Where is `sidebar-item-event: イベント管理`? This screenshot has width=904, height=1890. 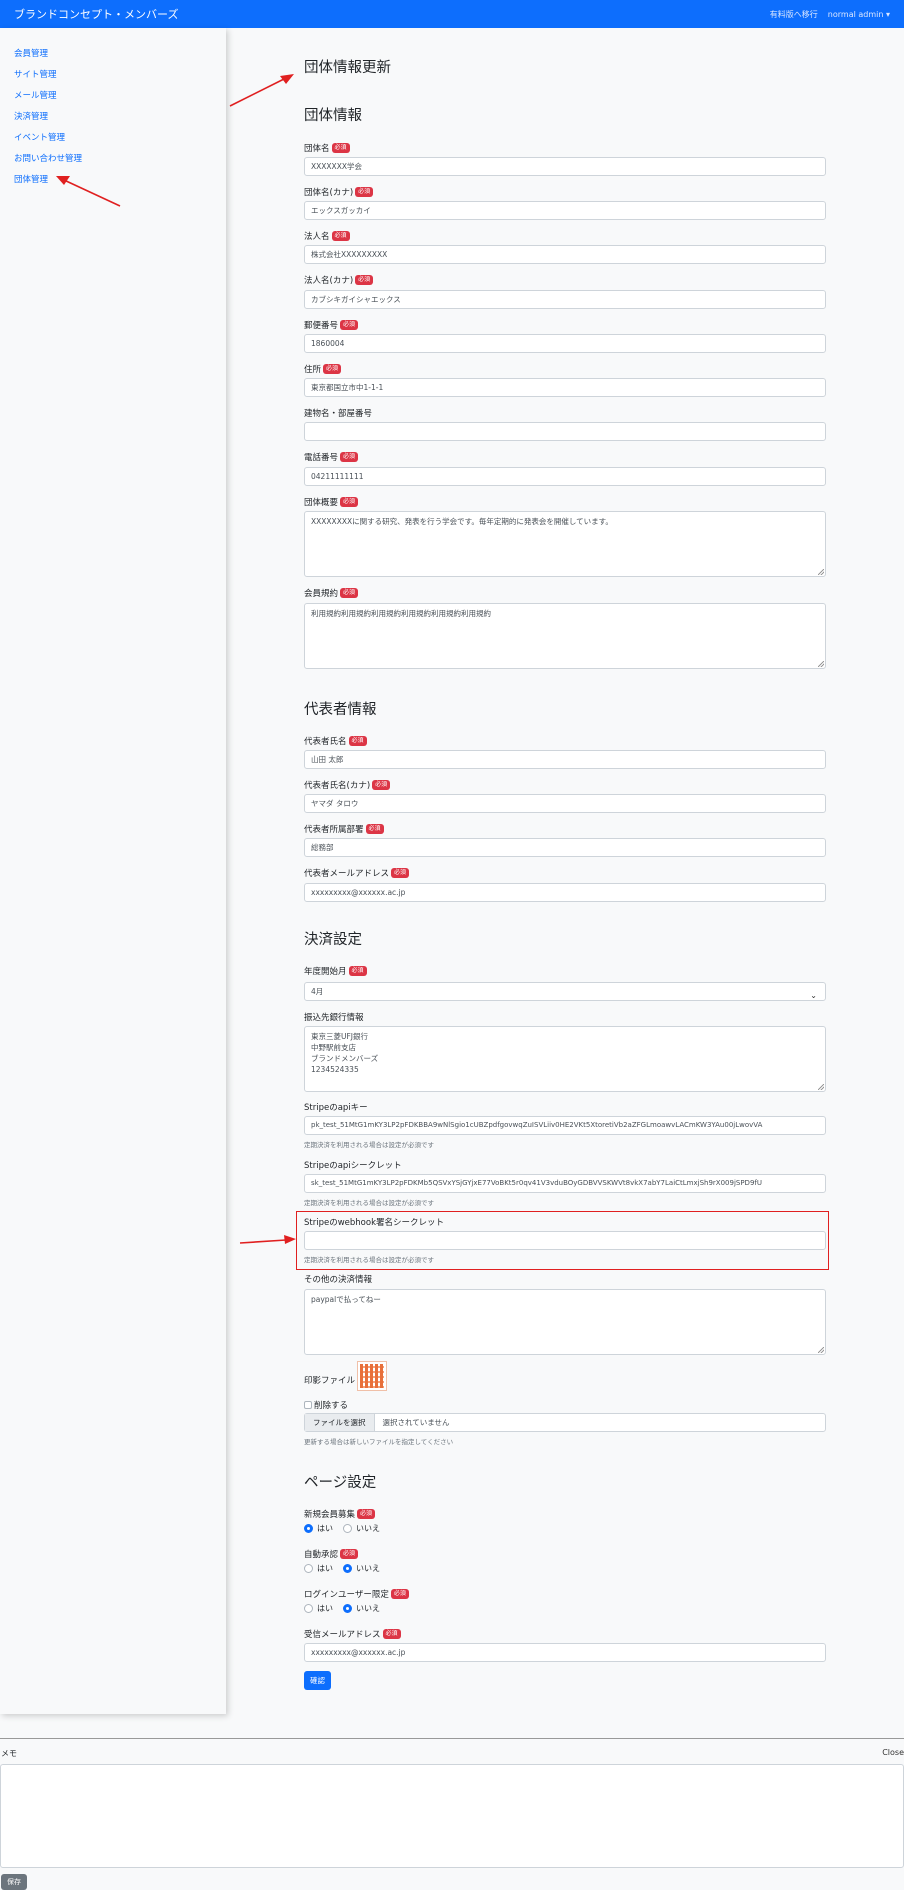 sidebar-item-event: イベント管理 is located at coordinates (113, 138).